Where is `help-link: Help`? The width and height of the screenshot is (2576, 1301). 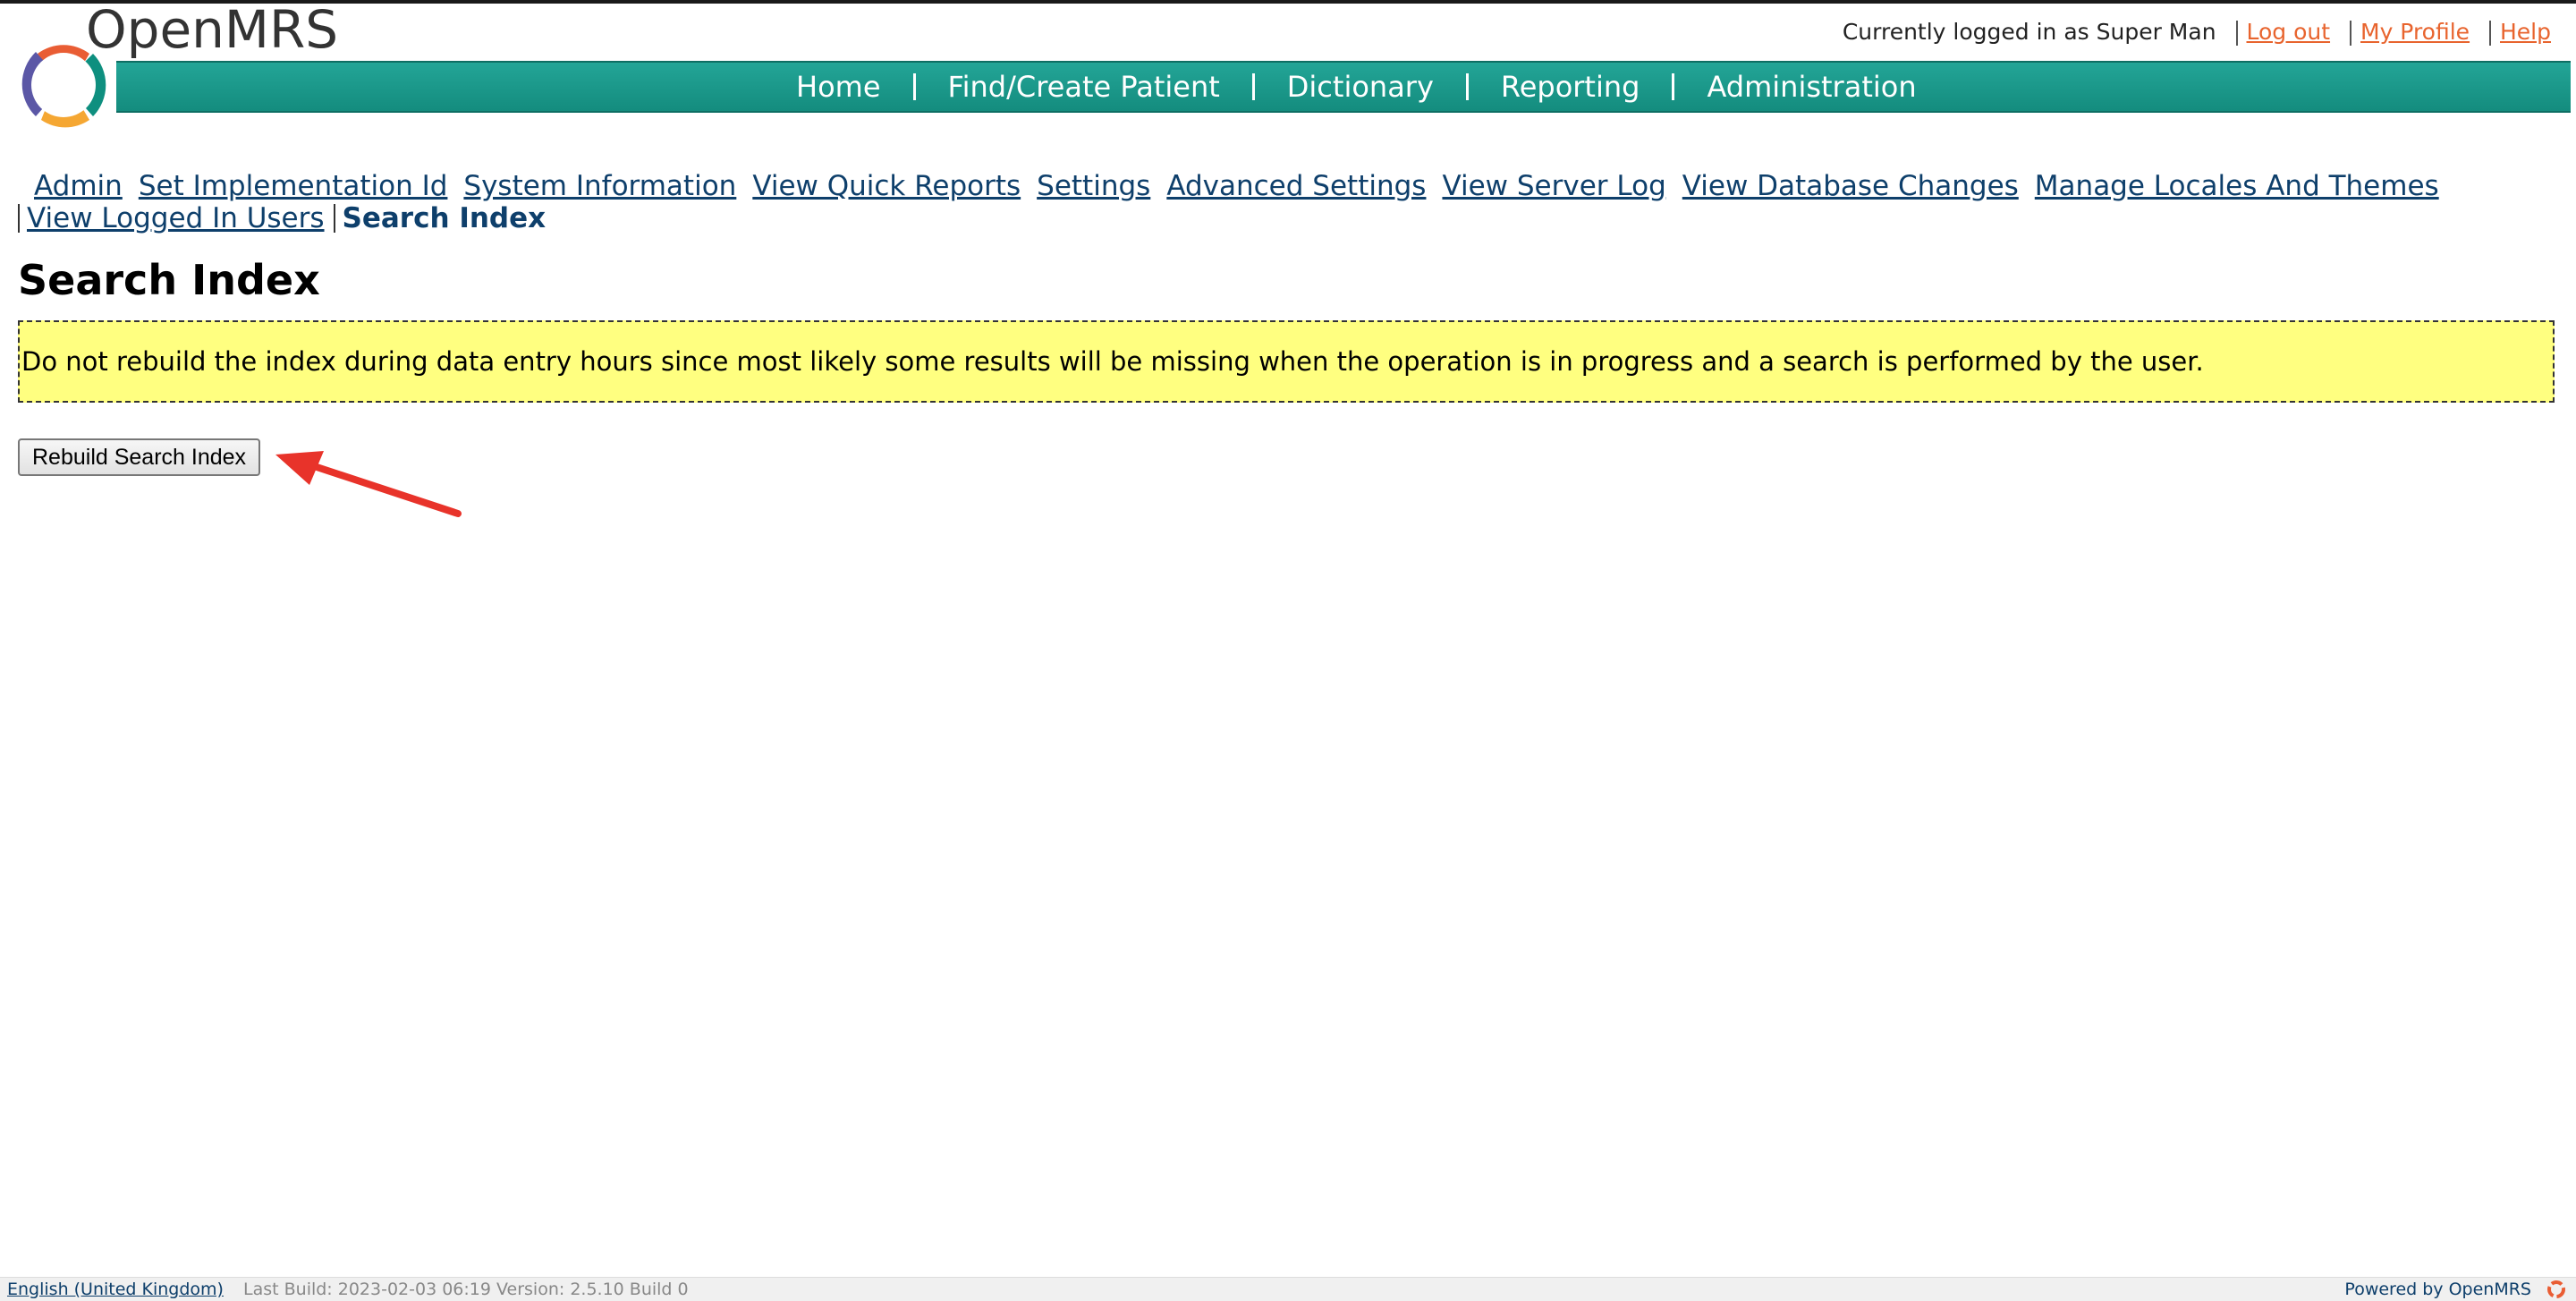 help-link: Help is located at coordinates (2525, 32).